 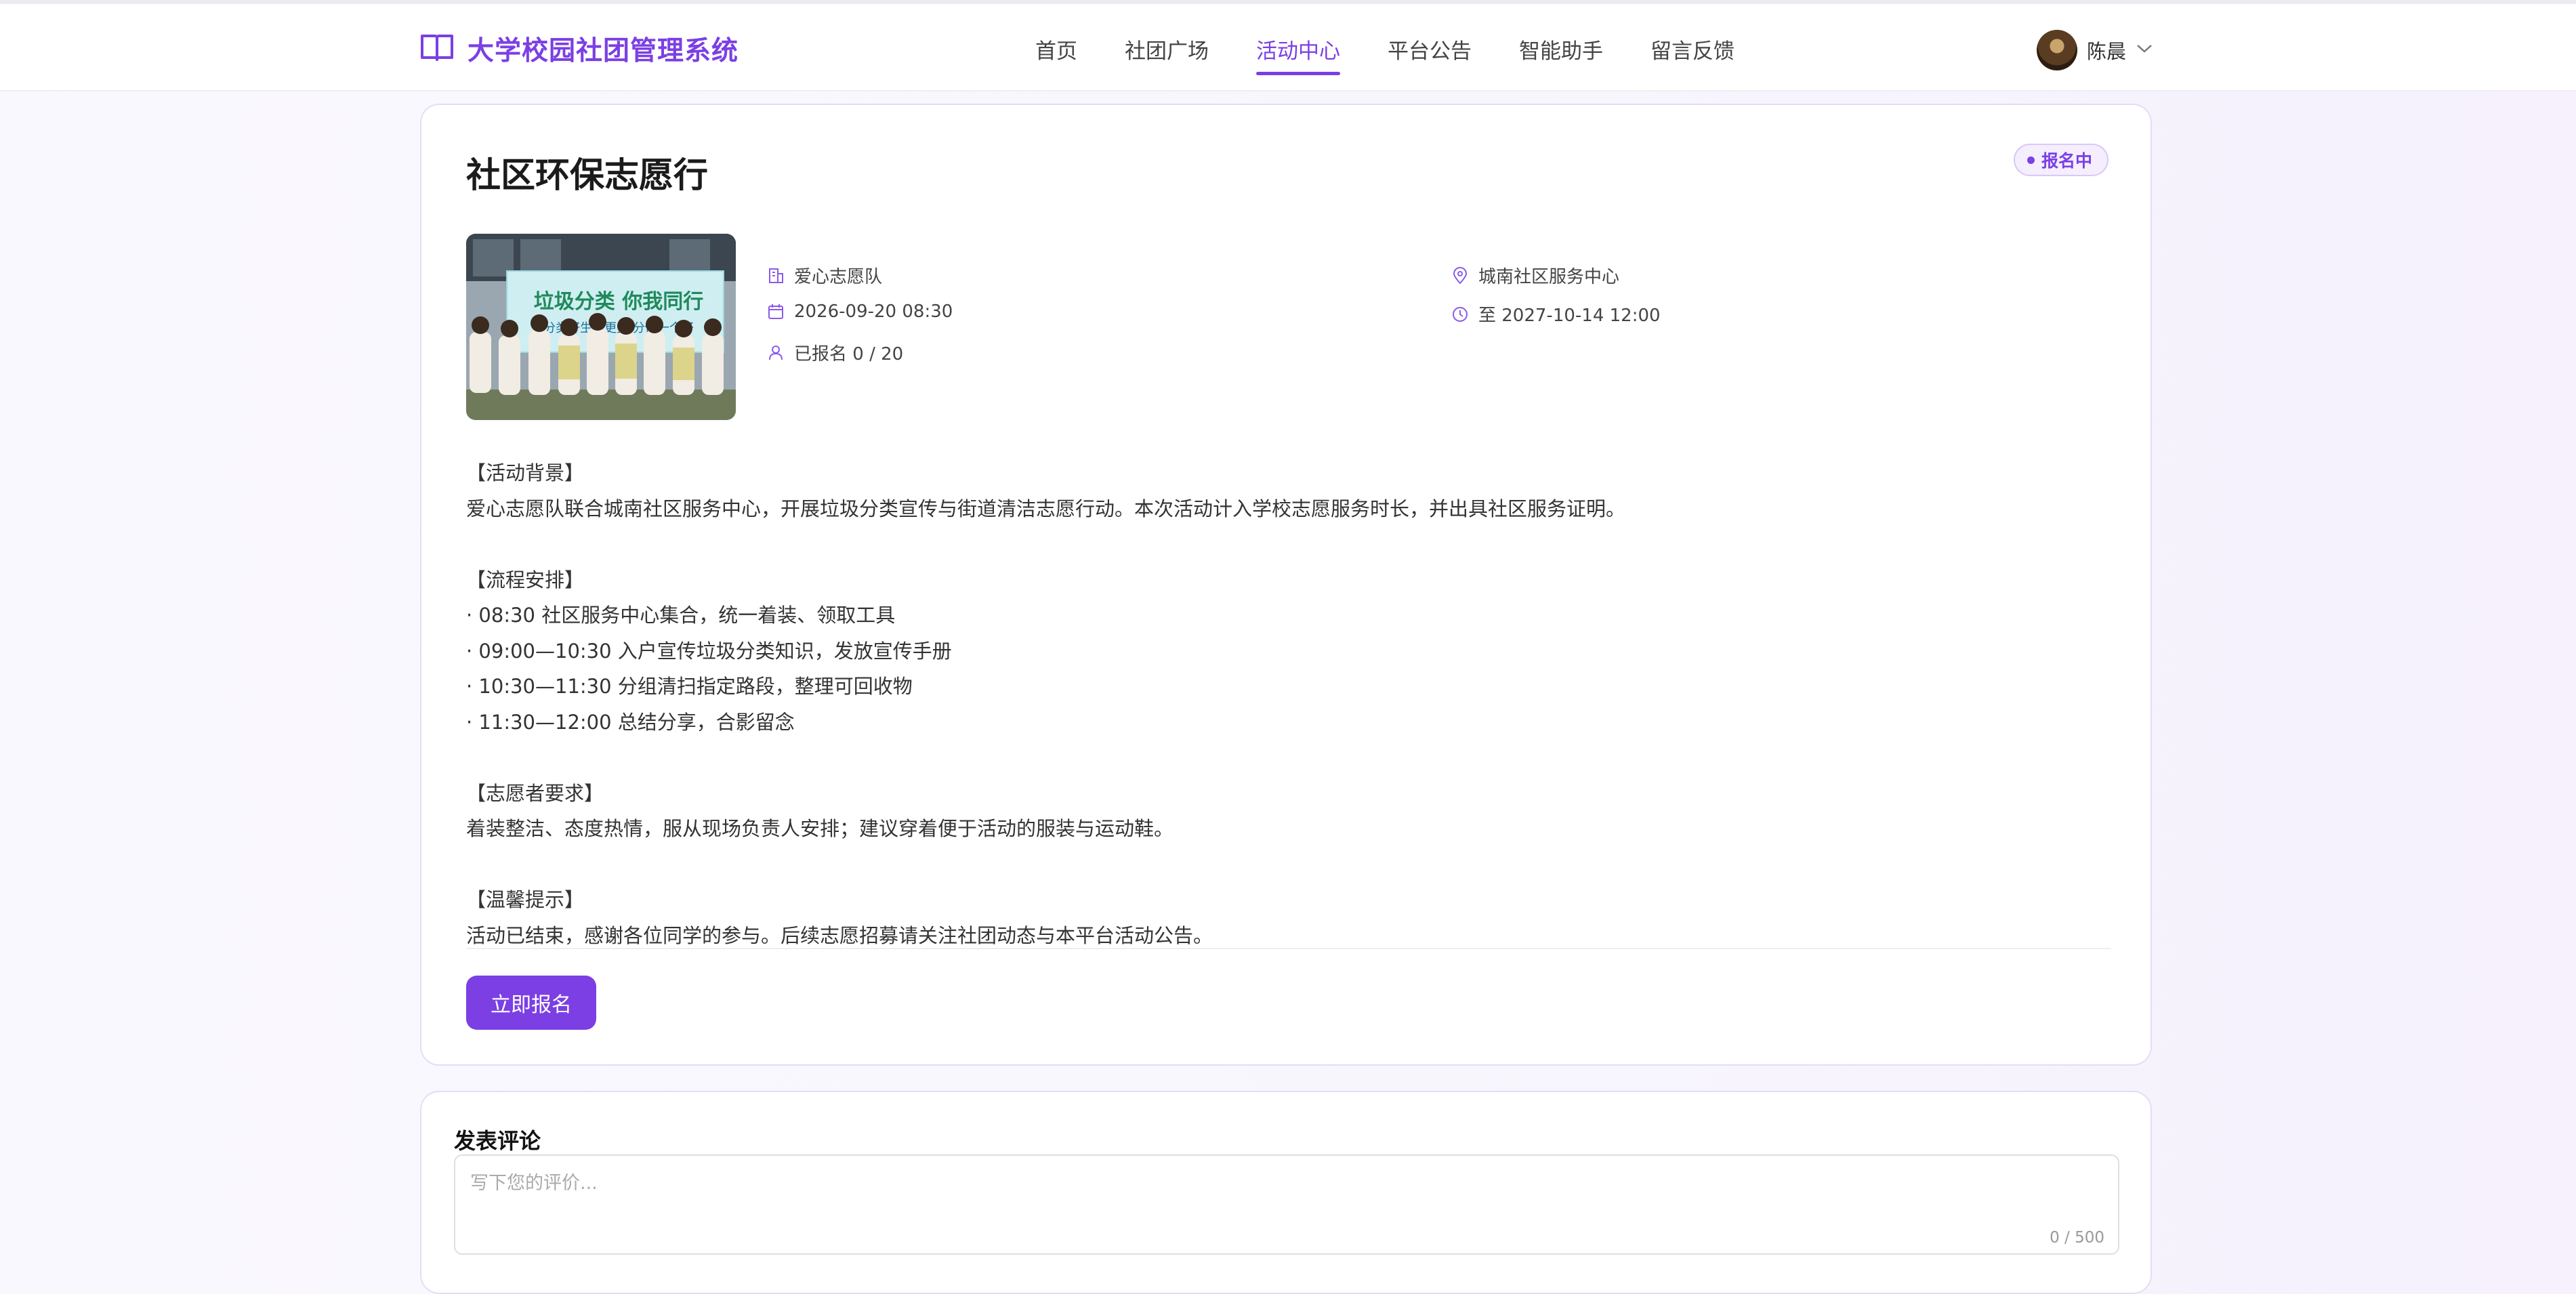 What do you see at coordinates (618, 302) in the screenshot?
I see `photo-banner-line1: 垃圾分类 你我同行` at bounding box center [618, 302].